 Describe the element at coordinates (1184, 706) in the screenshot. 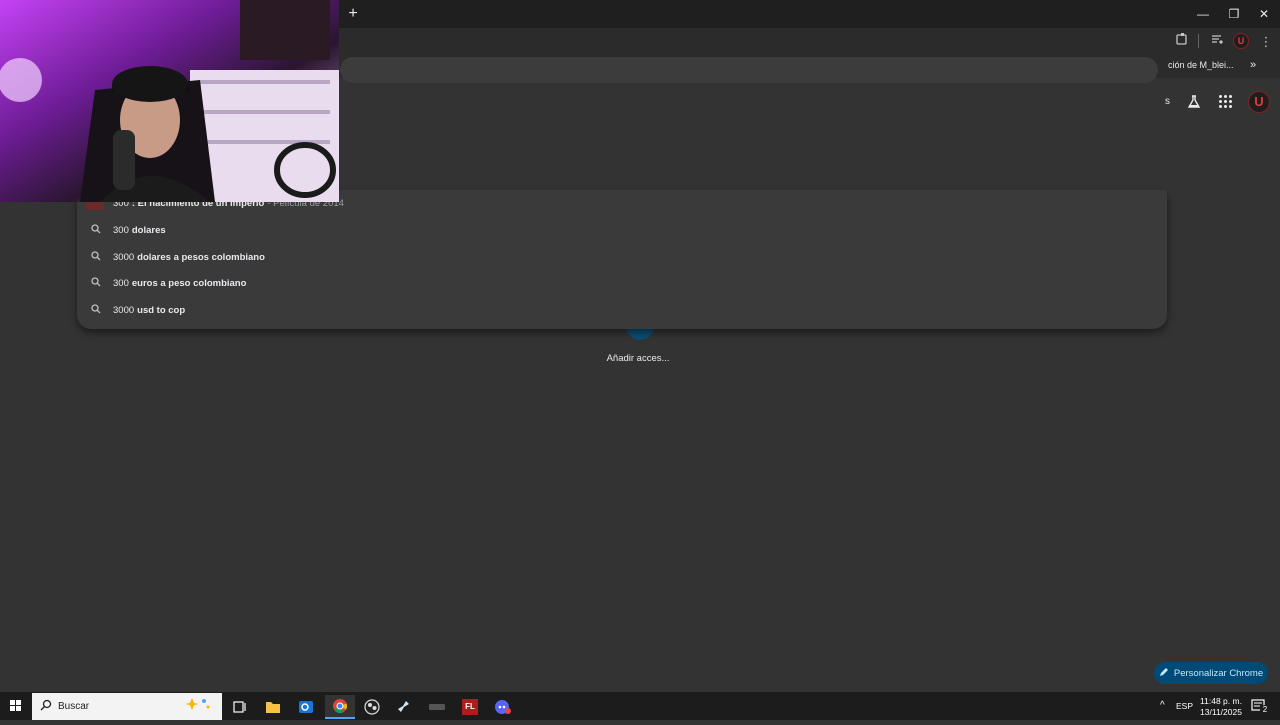

I see `language-indicator: ESP` at that location.